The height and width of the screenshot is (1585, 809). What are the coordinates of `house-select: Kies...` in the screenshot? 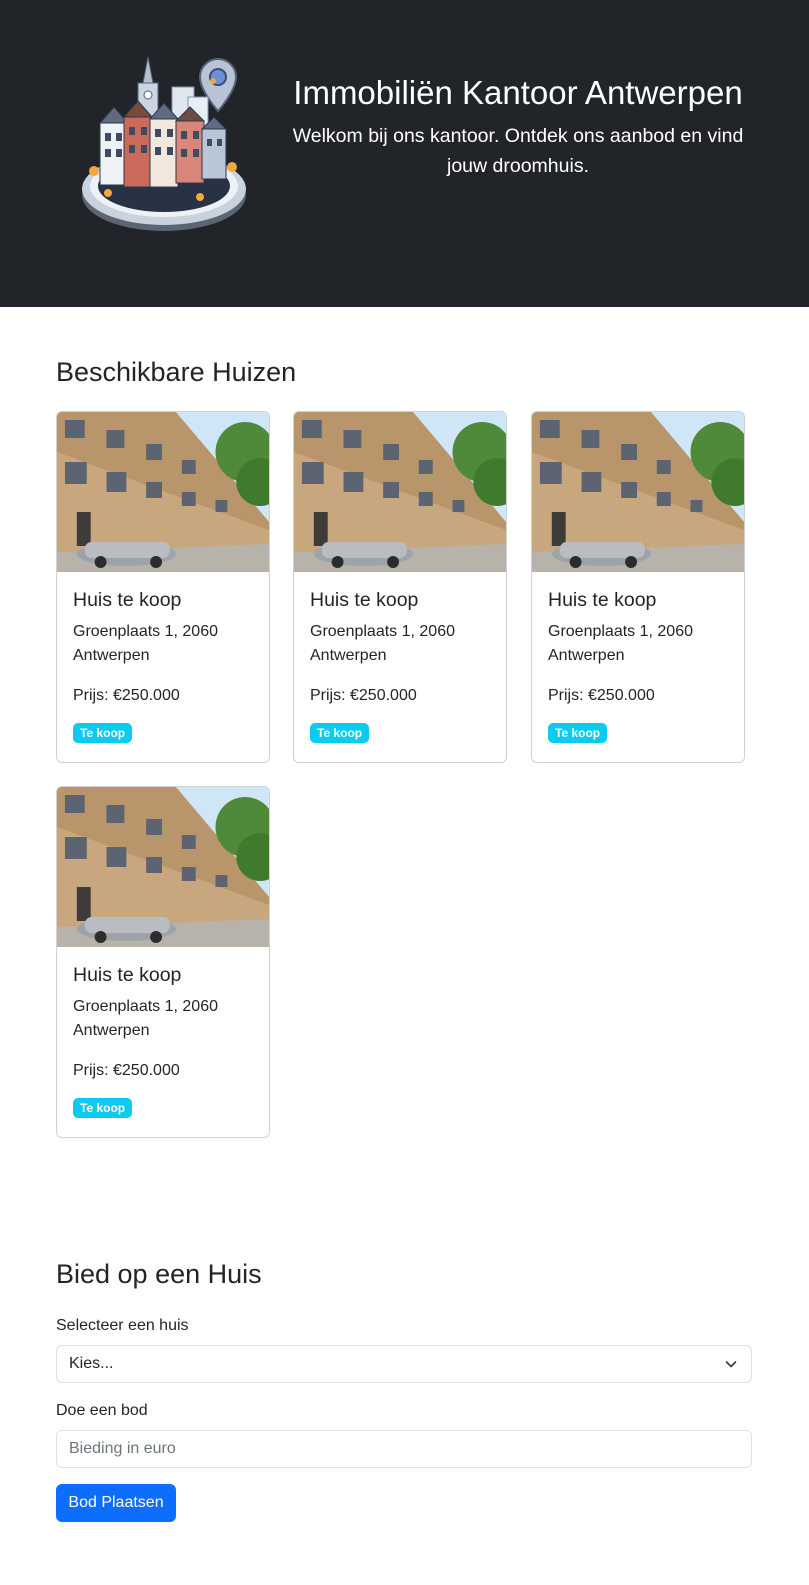 It's located at (404, 1364).